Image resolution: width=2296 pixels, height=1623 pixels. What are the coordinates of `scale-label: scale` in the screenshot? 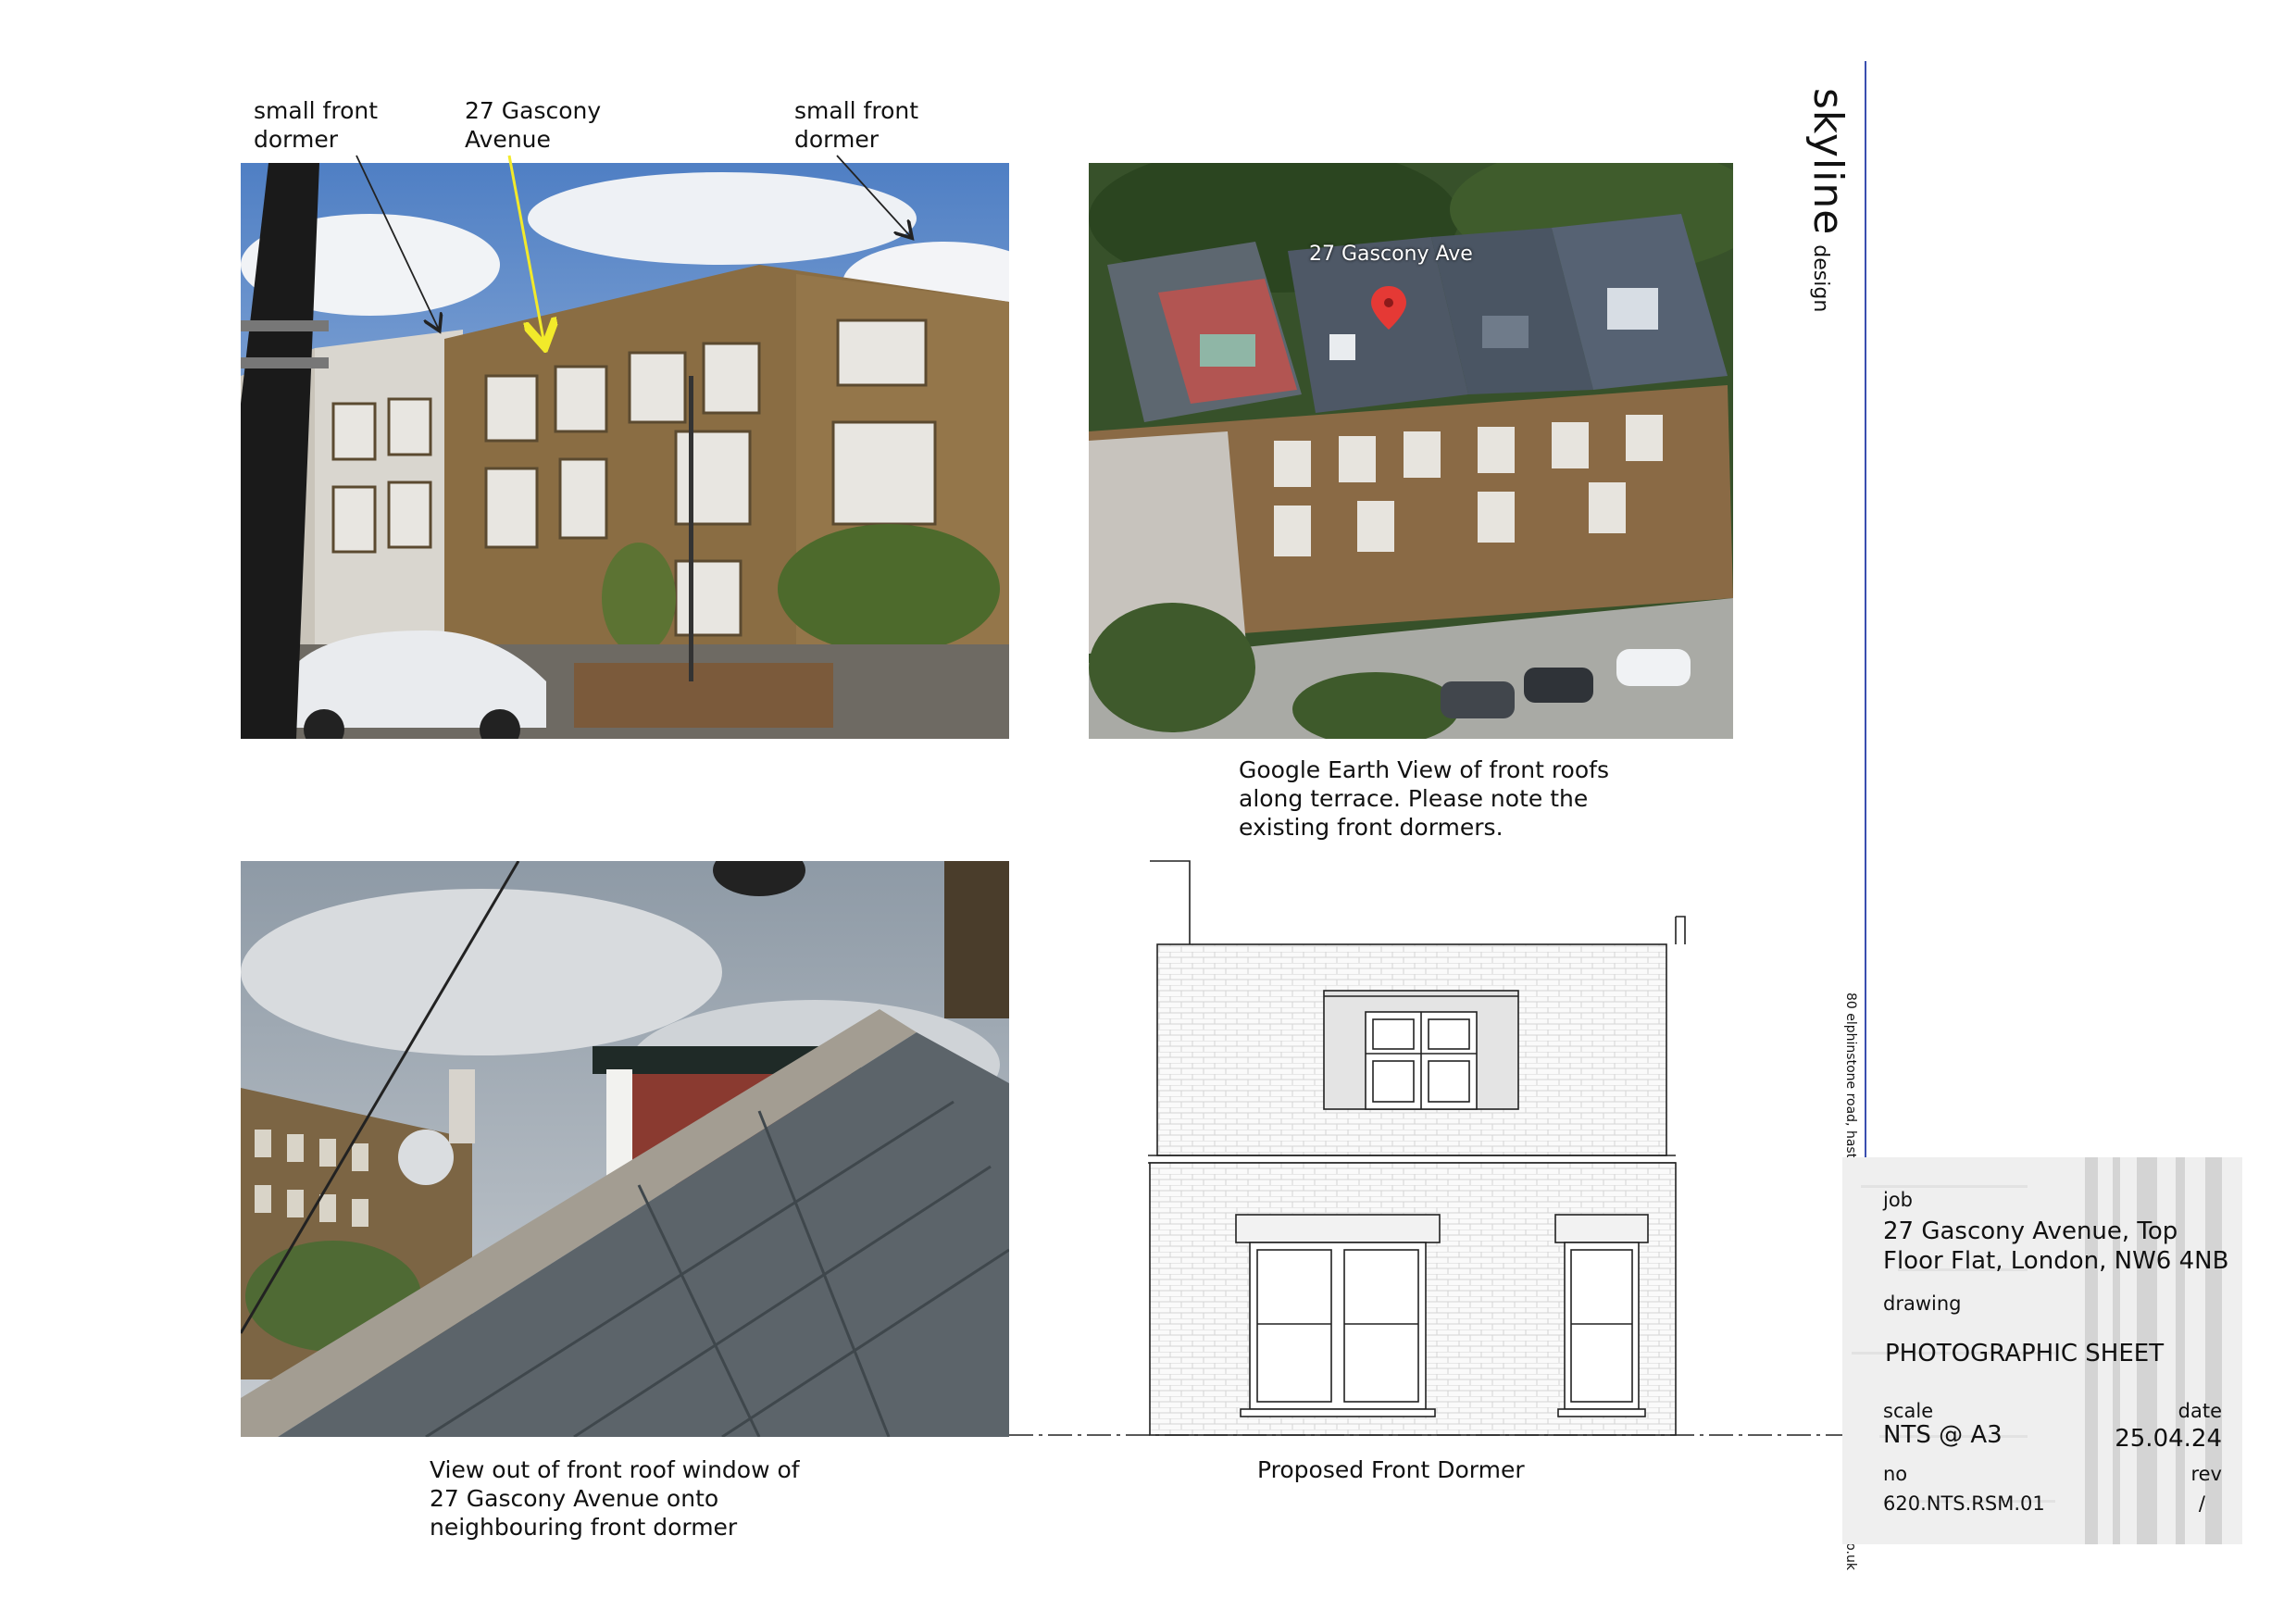 It's located at (1908, 1411).